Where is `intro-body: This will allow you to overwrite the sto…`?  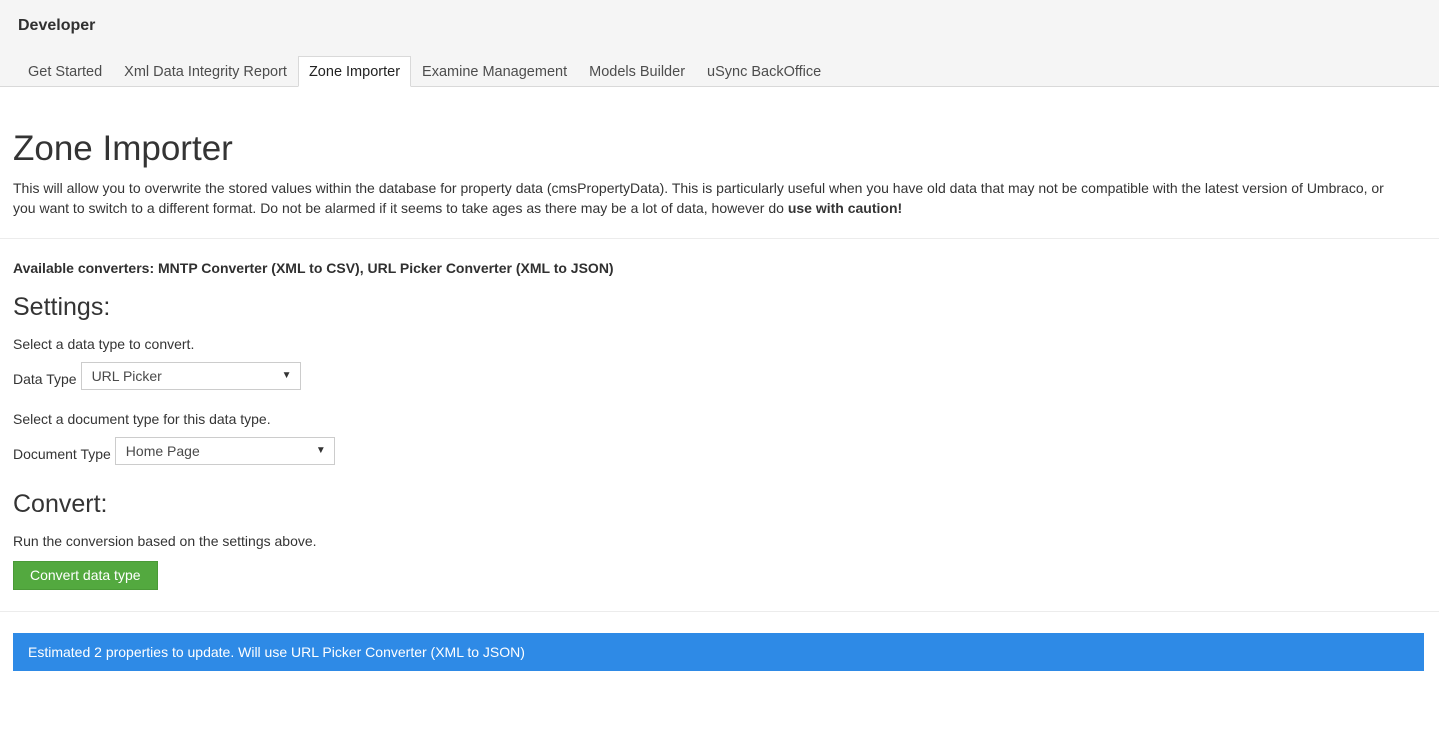
intro-body: This will allow you to overwrite the sto… is located at coordinates (698, 198).